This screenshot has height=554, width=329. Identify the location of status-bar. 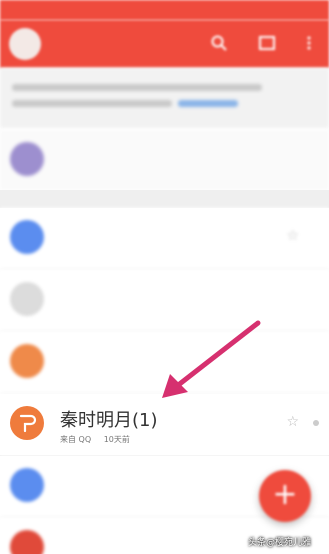
(164, 10).